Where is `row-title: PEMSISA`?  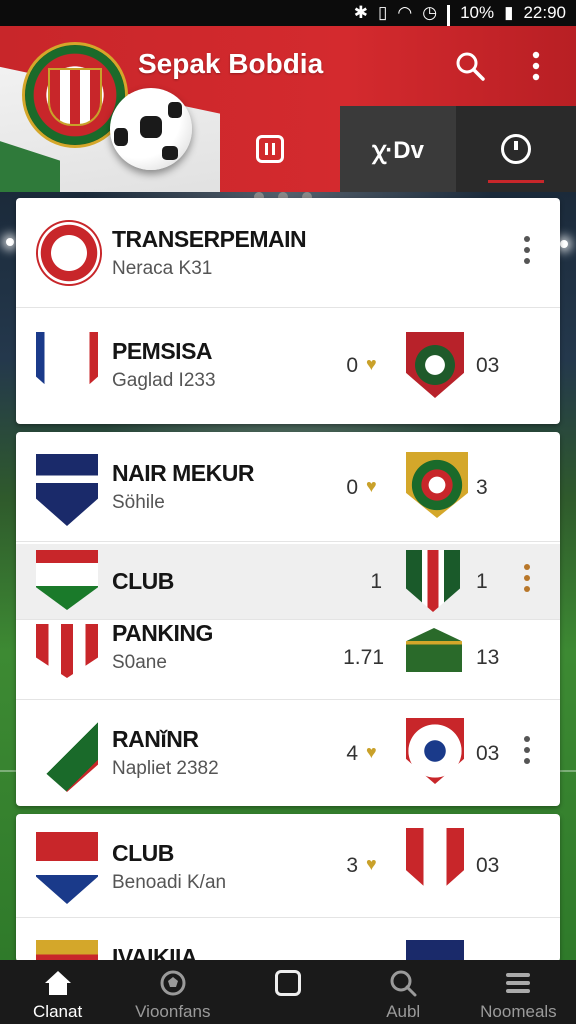
row-title: PEMSISA is located at coordinates (162, 351).